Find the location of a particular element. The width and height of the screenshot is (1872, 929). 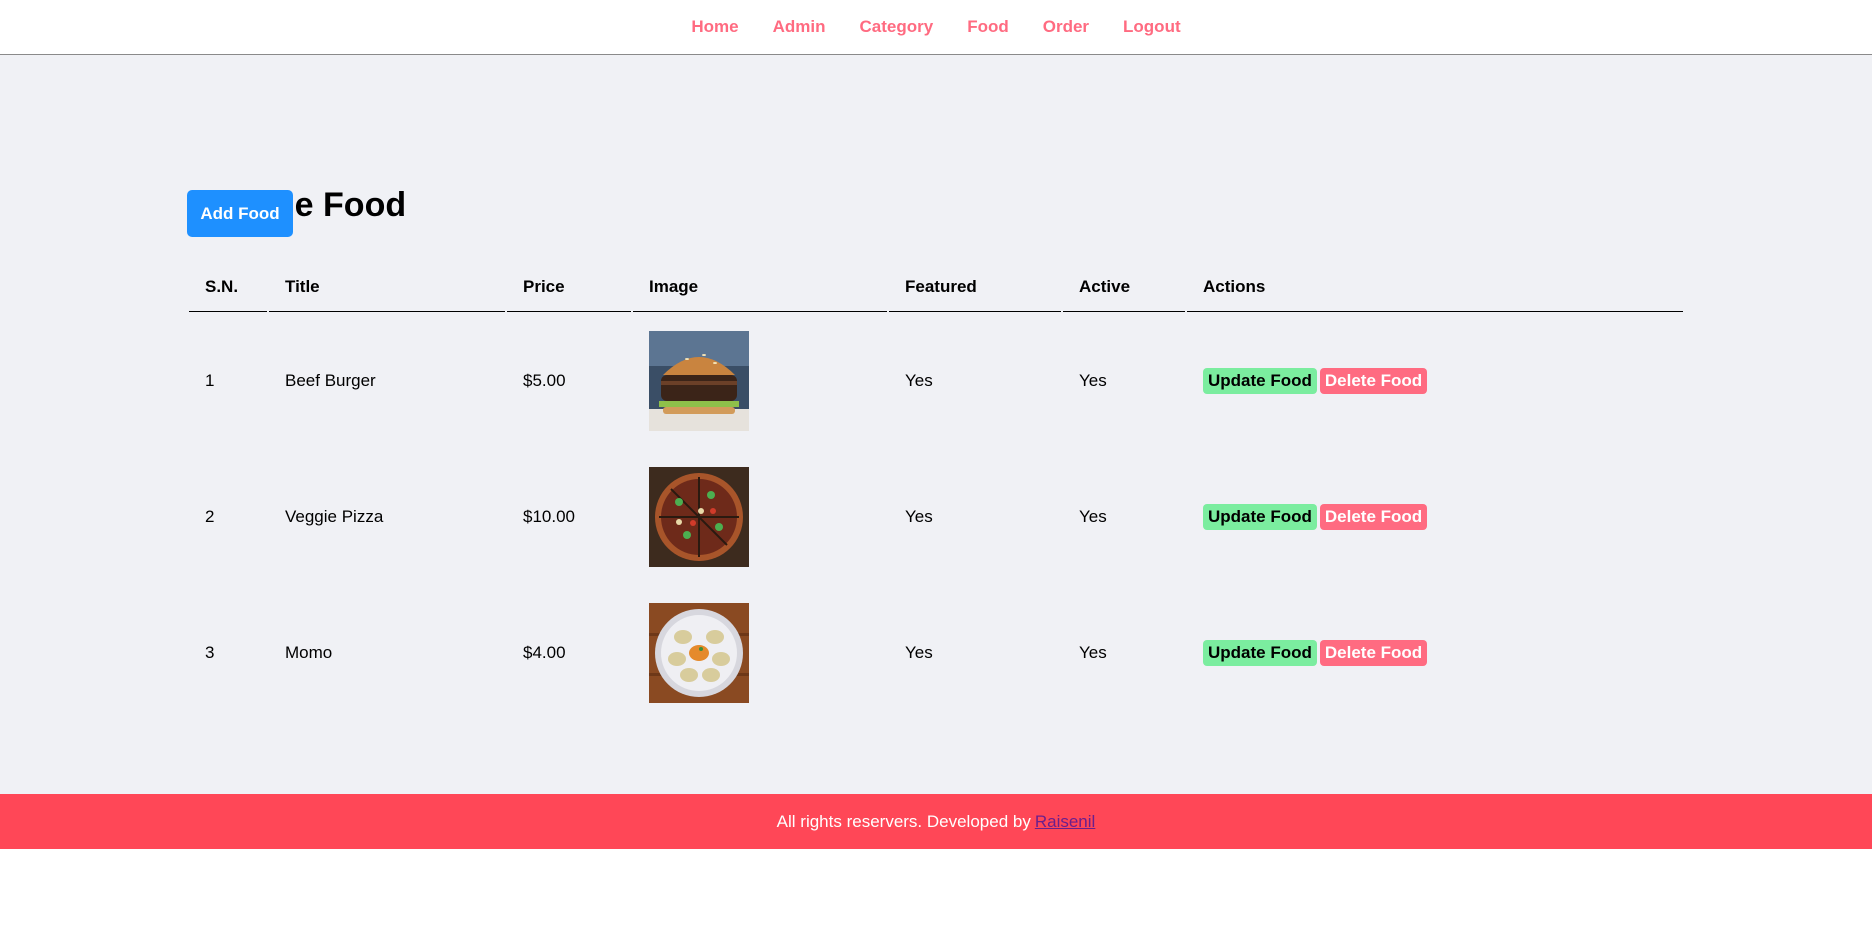

header-featured: Featured is located at coordinates (975, 287).